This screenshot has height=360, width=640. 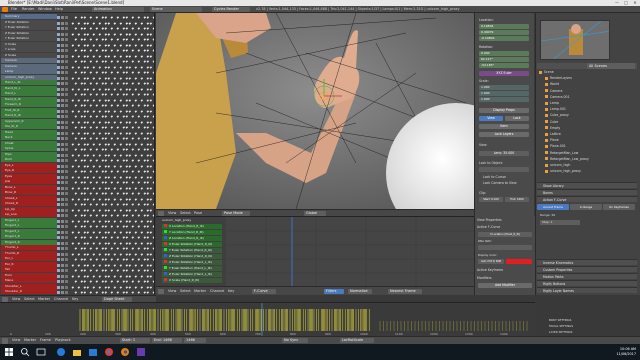 I want to click on chrome-icon, so click(x=109, y=352).